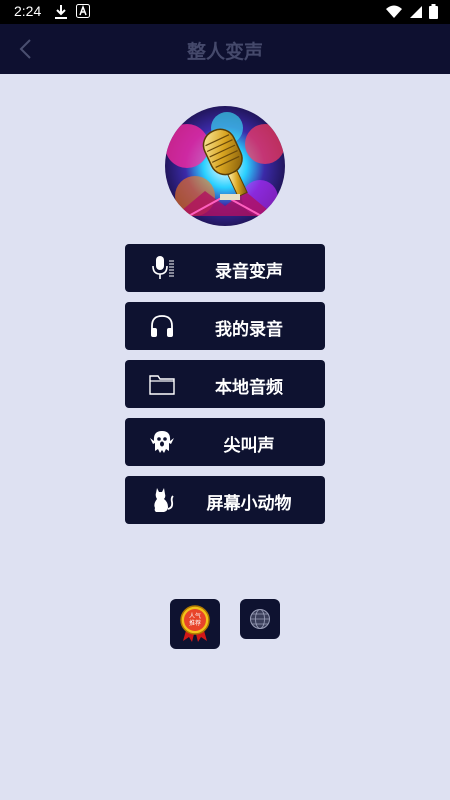  I want to click on status-time: 2:24, so click(28, 11).